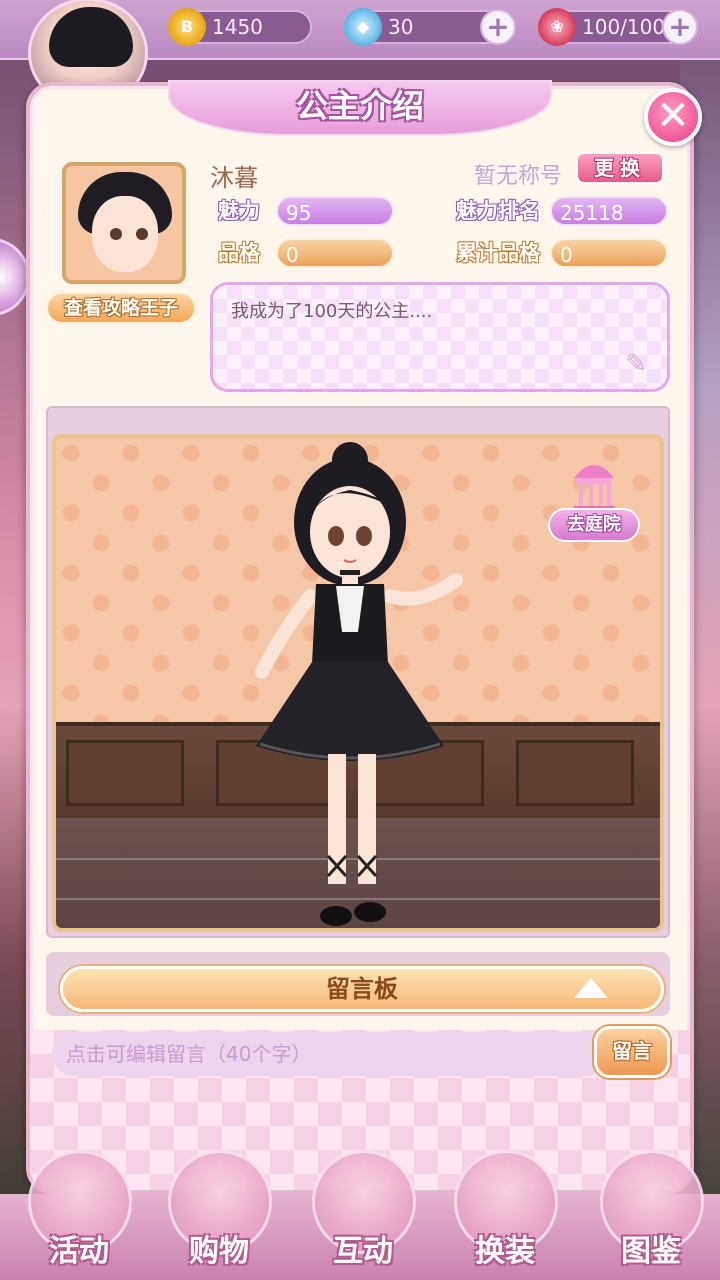 This screenshot has width=720, height=1280. I want to click on add-diamond-button: +, so click(498, 27).